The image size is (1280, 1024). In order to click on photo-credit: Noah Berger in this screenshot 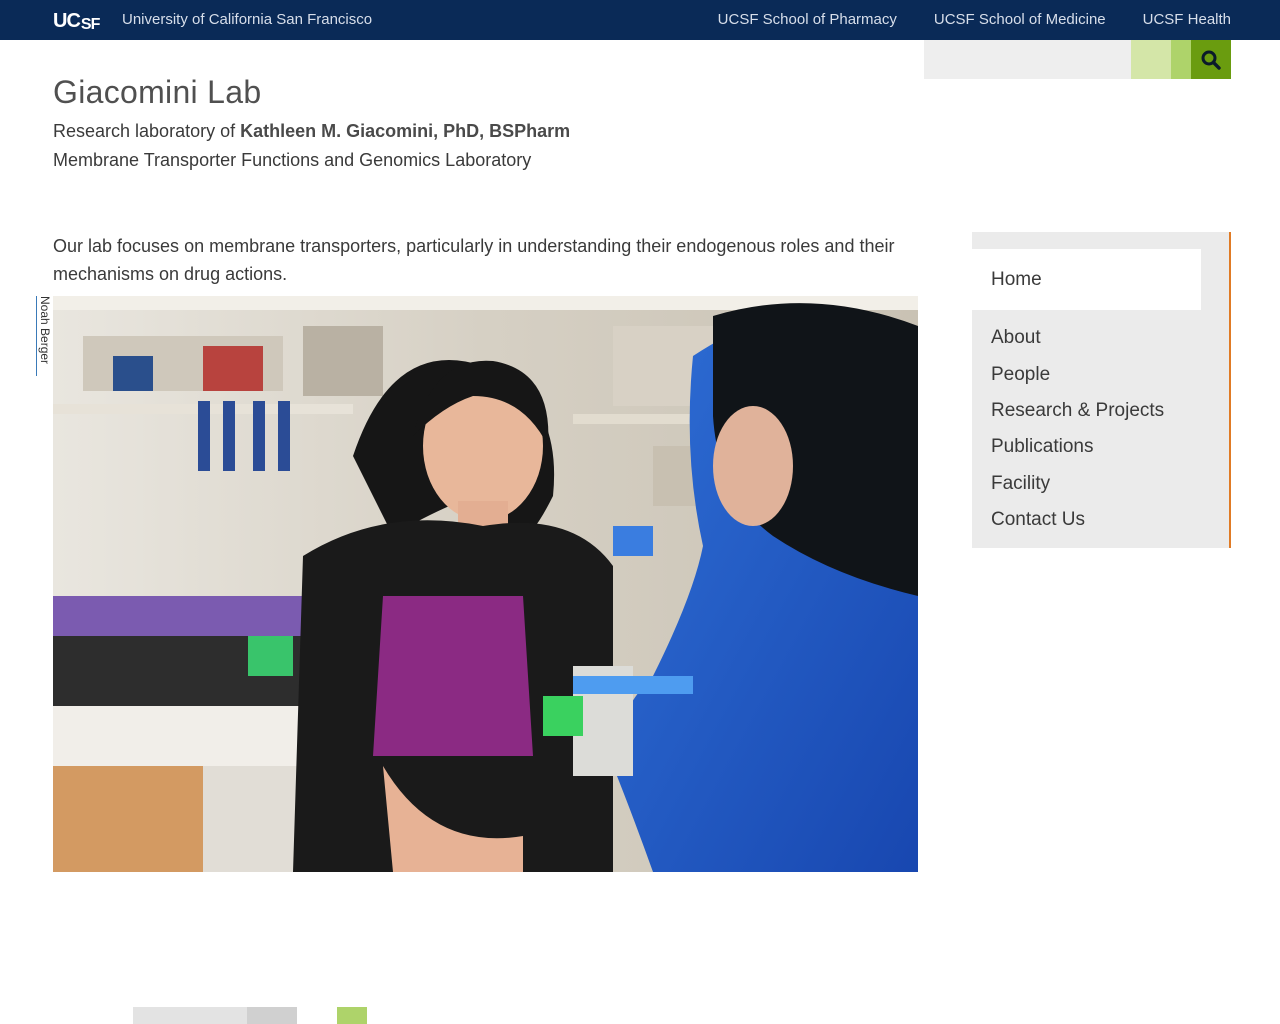, I will do `click(44, 336)`.